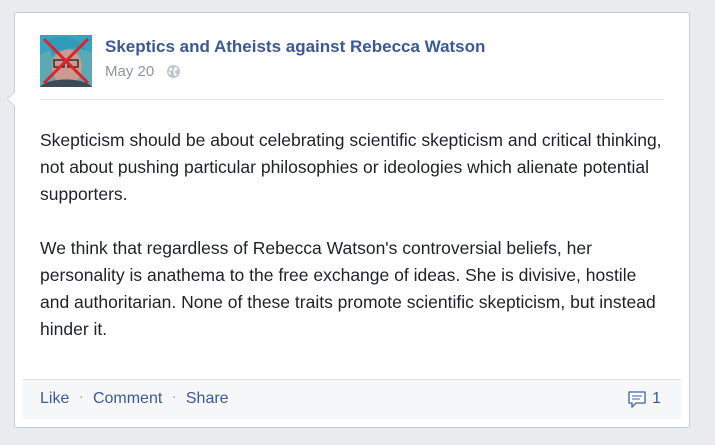 The width and height of the screenshot is (715, 445). What do you see at coordinates (207, 398) in the screenshot?
I see `share-link: Share` at bounding box center [207, 398].